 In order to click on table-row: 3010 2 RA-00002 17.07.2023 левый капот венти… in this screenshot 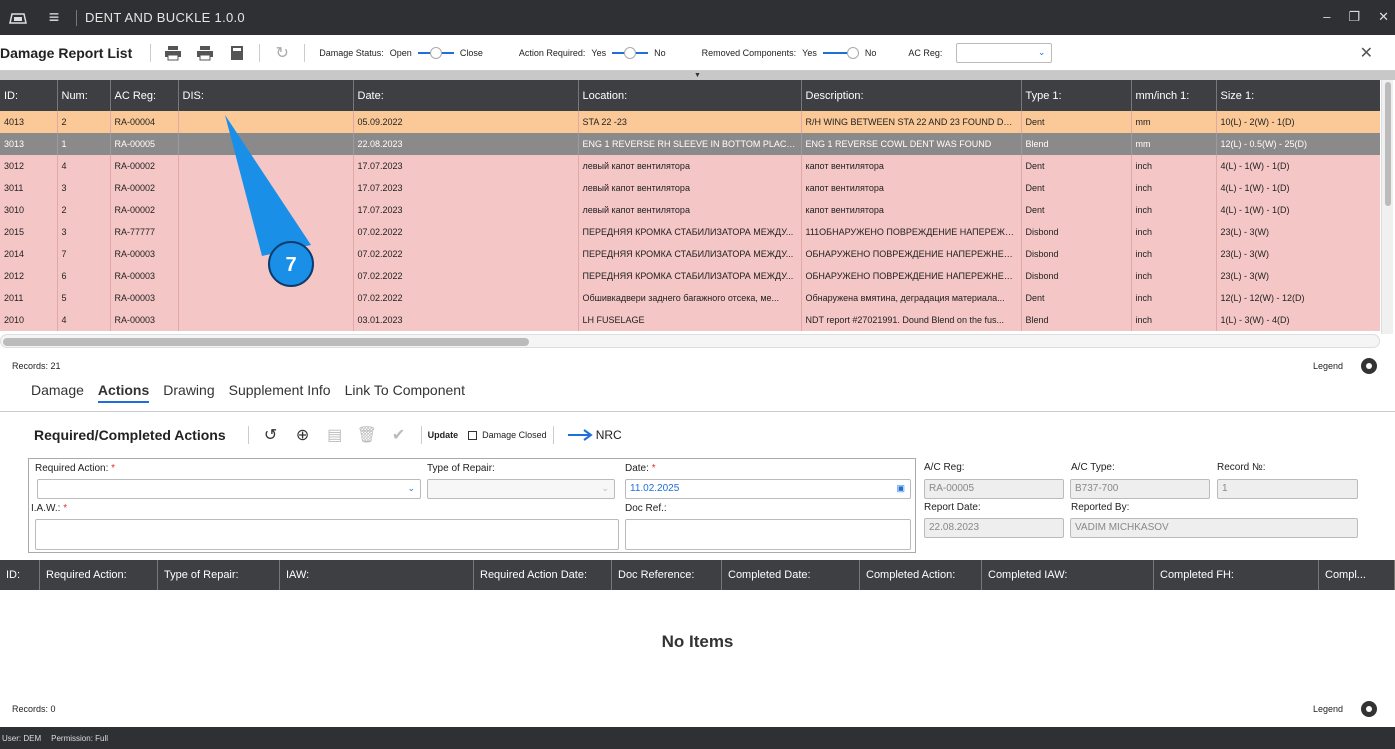, I will do `click(690, 210)`.